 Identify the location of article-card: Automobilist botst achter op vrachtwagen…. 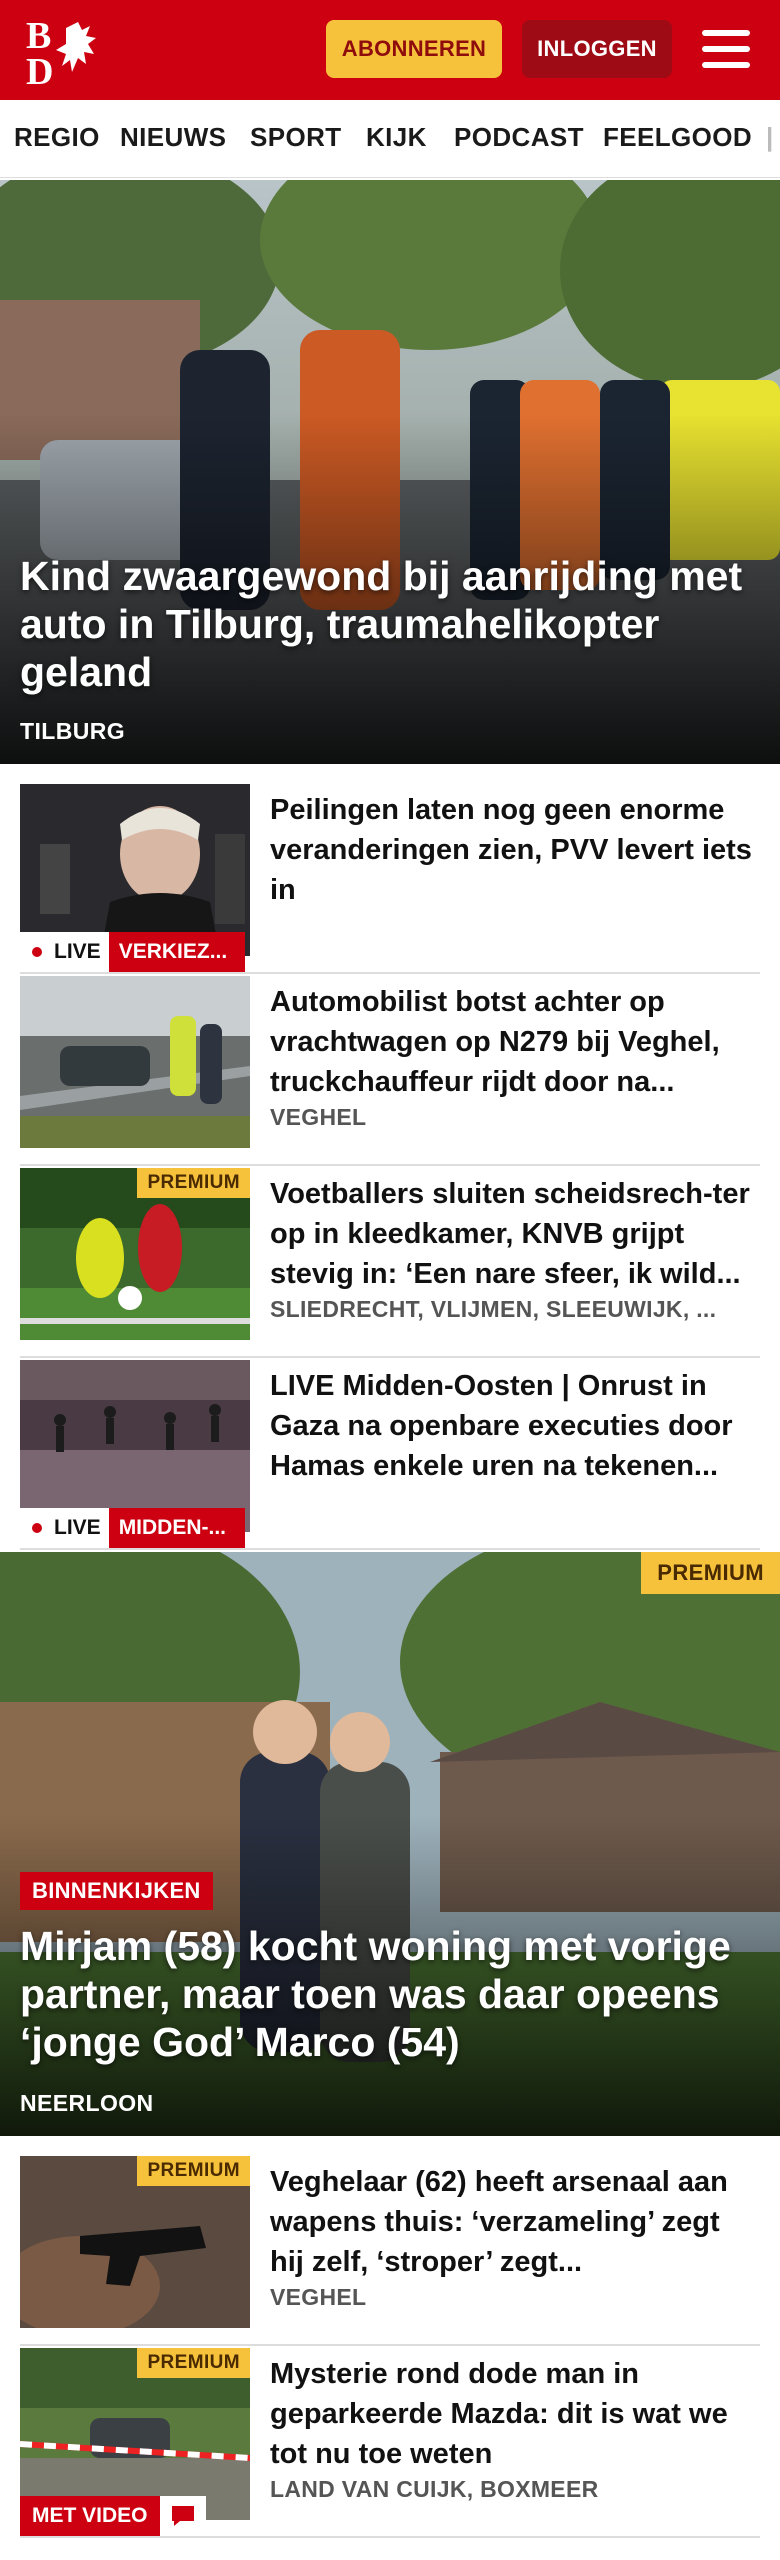
(390, 1071).